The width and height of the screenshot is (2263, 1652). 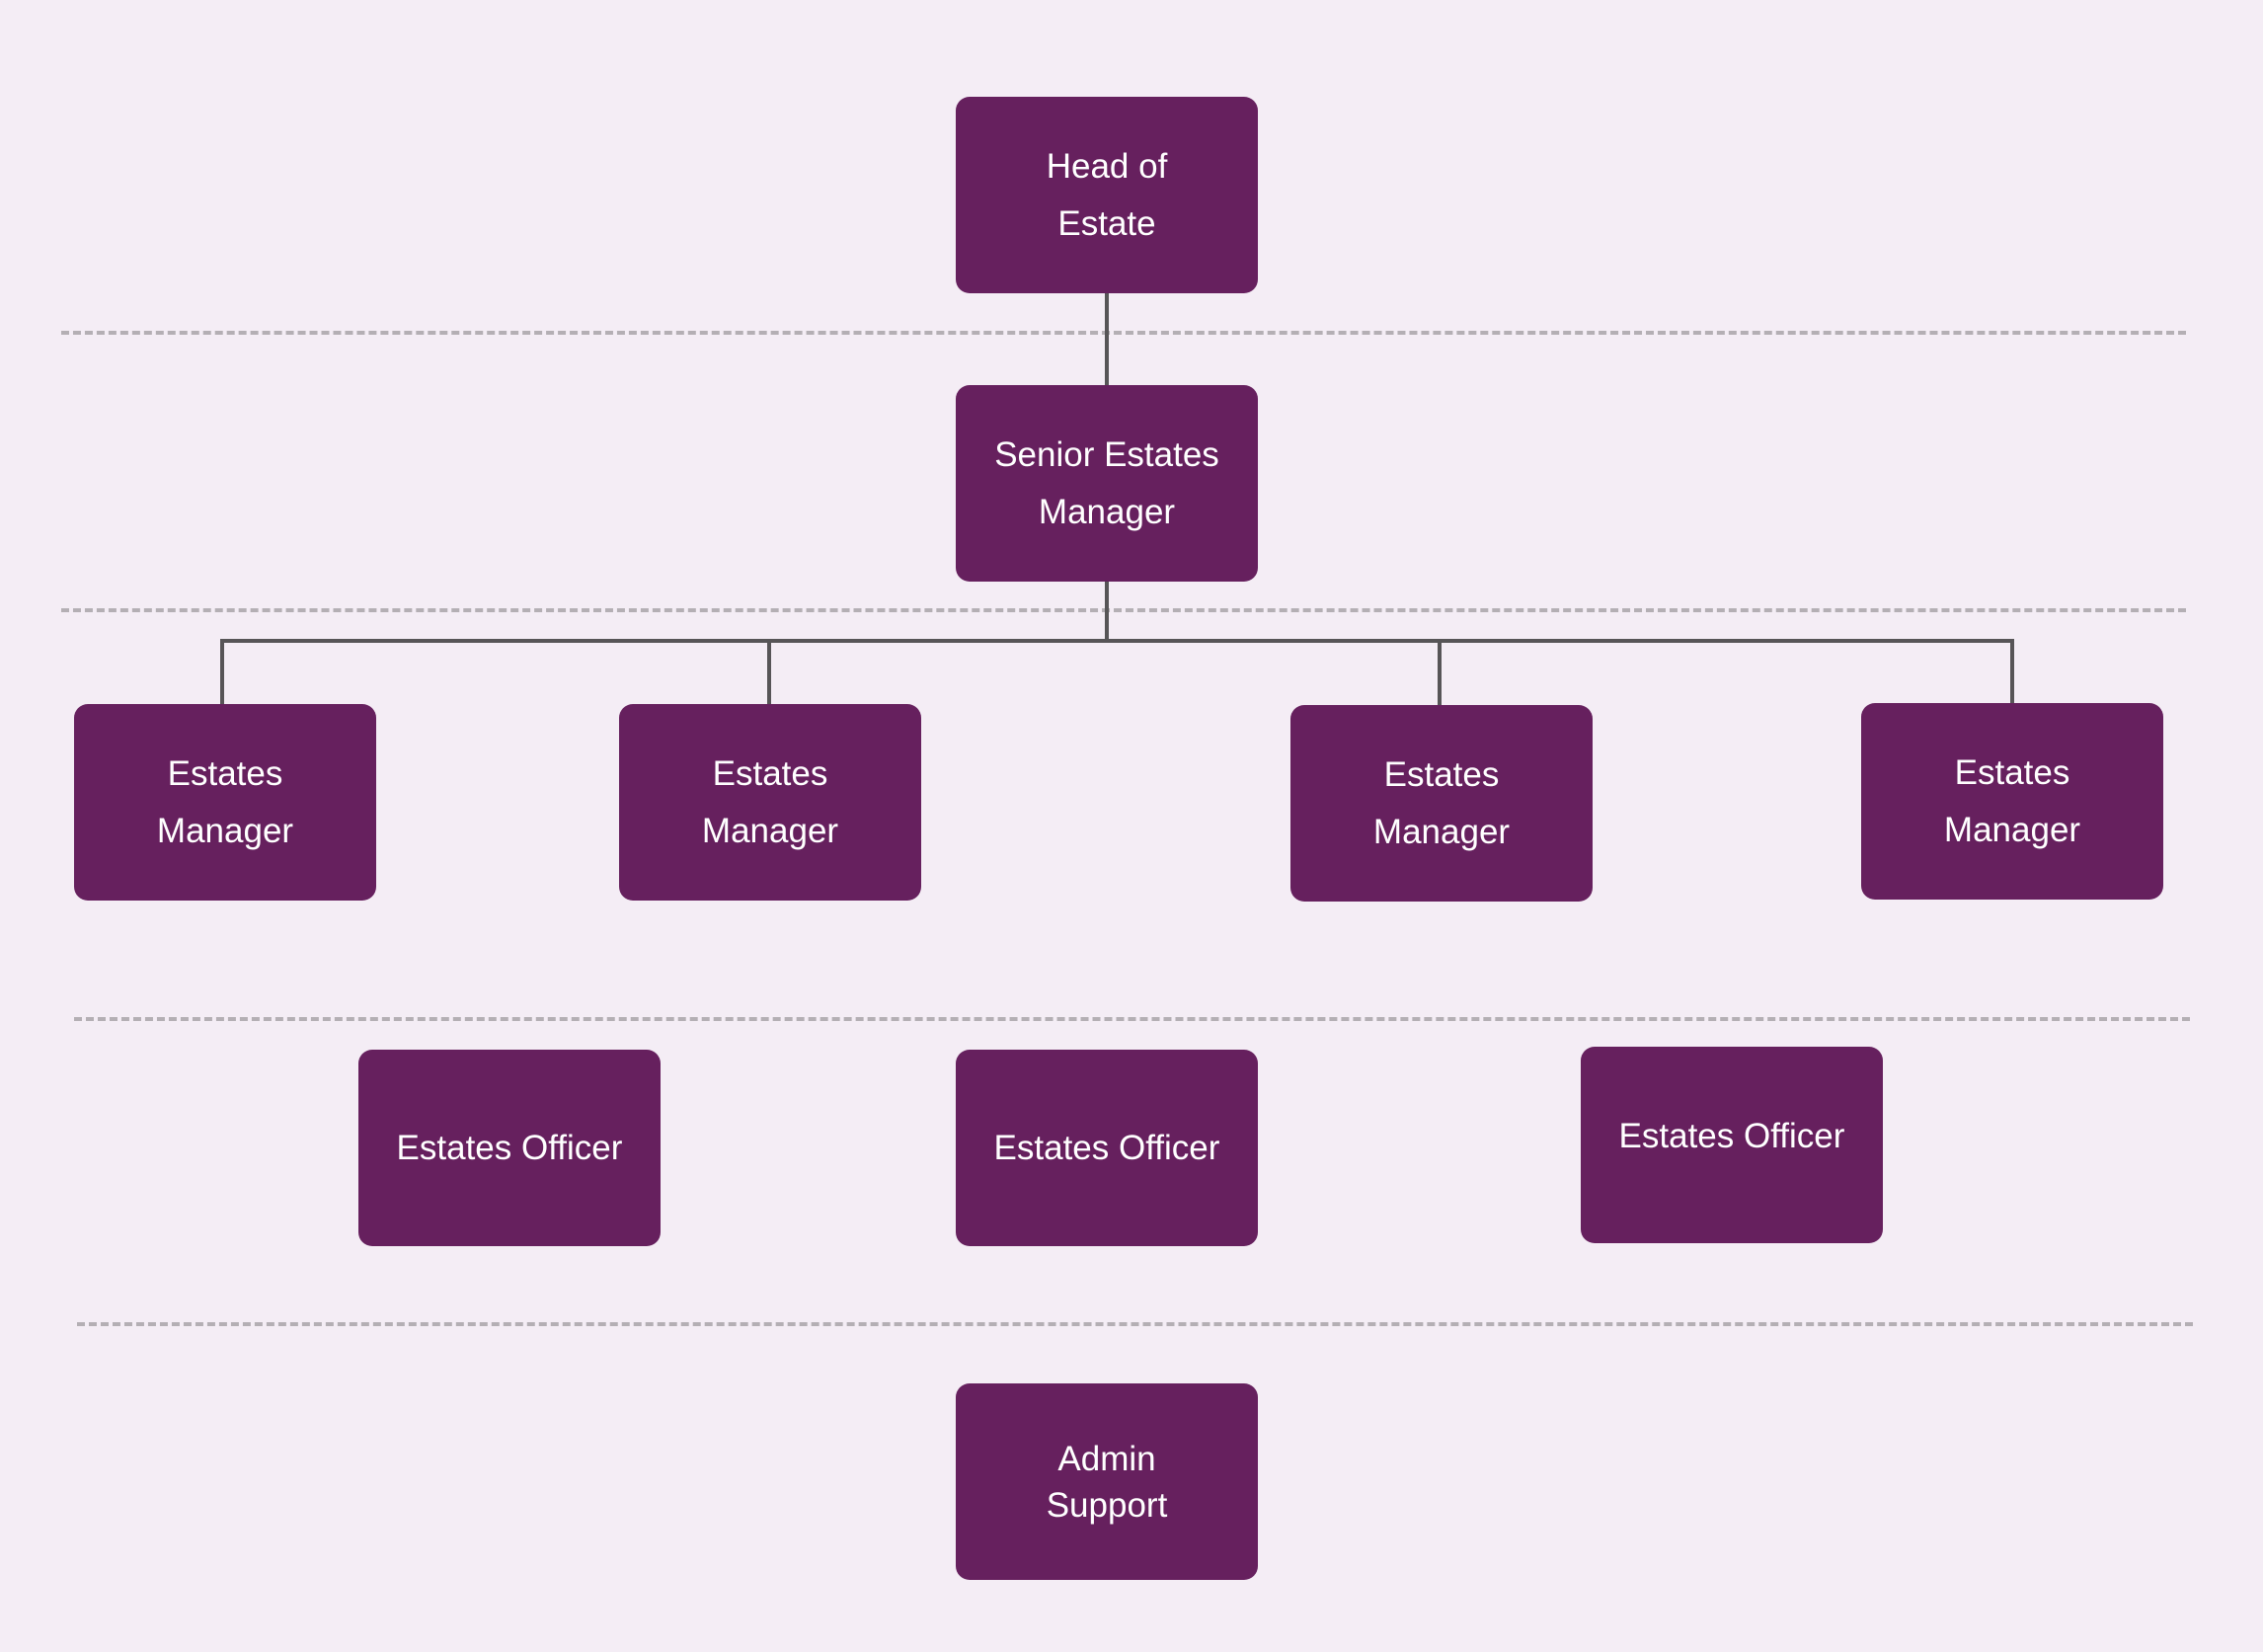 What do you see at coordinates (225, 802) in the screenshot?
I see `node-estates-manager-1: Estates Manager` at bounding box center [225, 802].